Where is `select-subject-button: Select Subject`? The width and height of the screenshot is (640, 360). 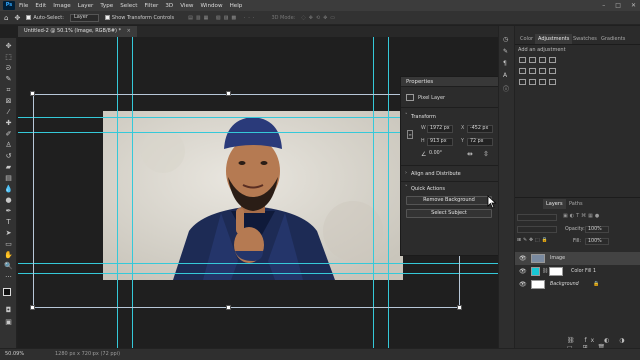
select-subject-button: Select Subject is located at coordinates (449, 213).